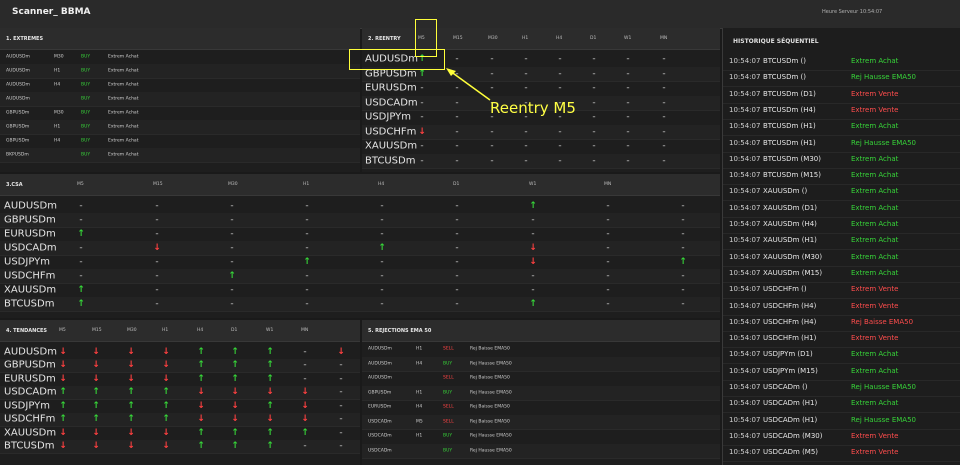 Image resolution: width=960 pixels, height=465 pixels. What do you see at coordinates (180, 99) in the screenshot?
I see `extremes-row: AUDUSDm BUY Extrem Achat` at bounding box center [180, 99].